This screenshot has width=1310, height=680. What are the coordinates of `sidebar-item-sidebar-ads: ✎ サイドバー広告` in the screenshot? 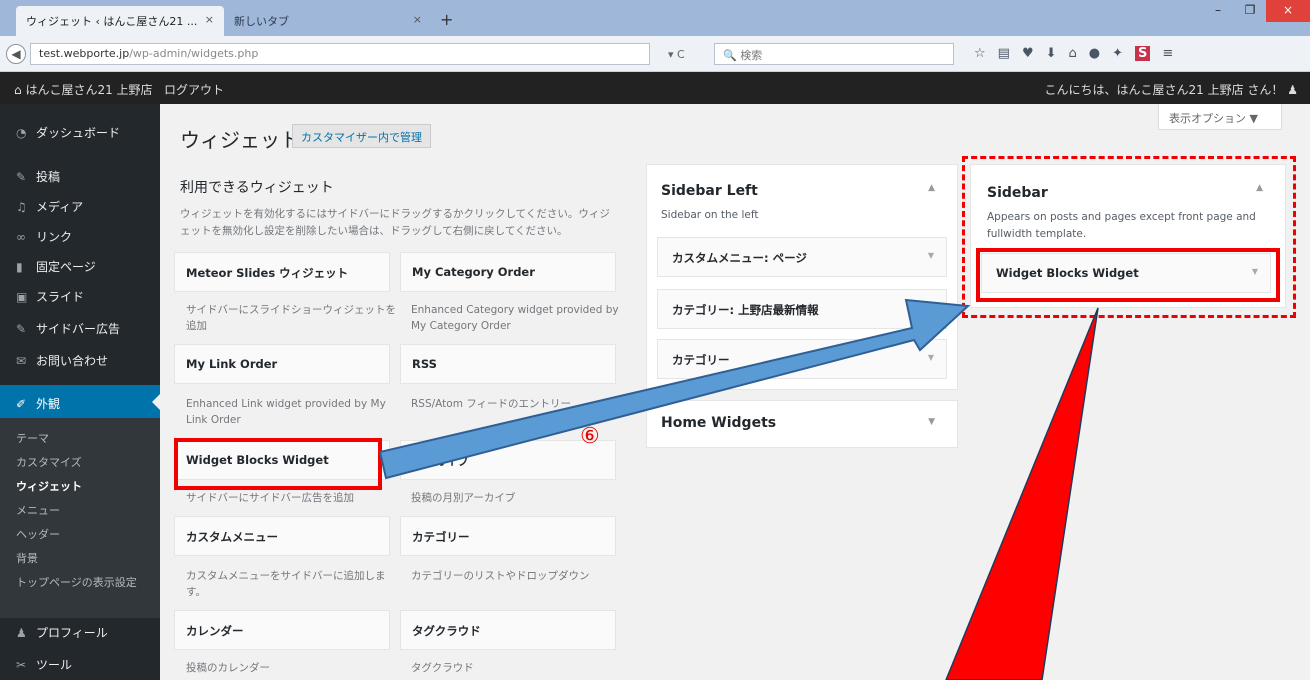 It's located at (80, 327).